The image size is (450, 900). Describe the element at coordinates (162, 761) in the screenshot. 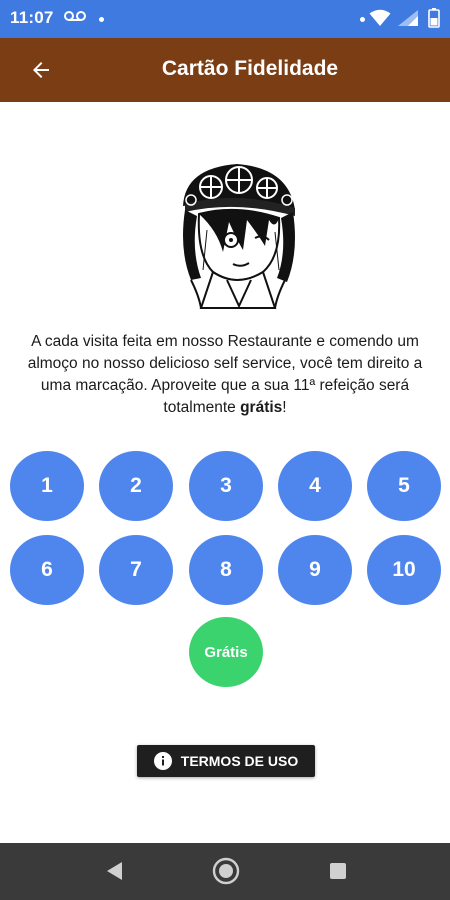

I see `info-icon` at that location.